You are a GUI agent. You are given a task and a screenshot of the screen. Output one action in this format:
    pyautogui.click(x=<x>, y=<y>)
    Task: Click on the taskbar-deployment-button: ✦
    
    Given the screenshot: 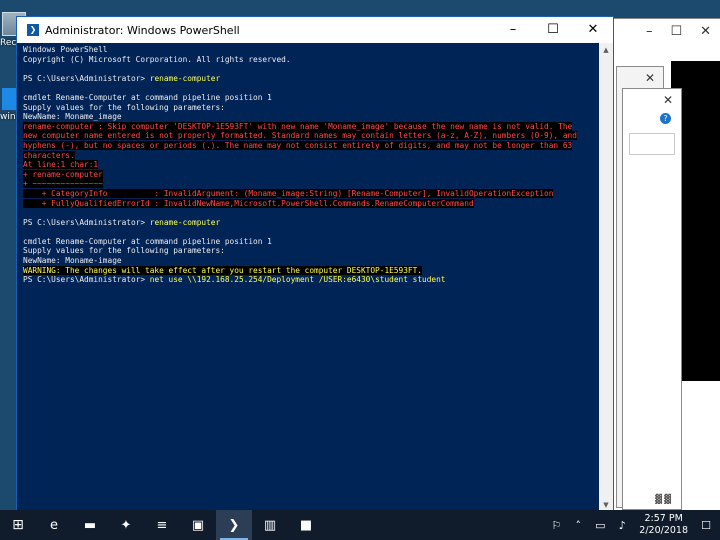 What is the action you would take?
    pyautogui.click(x=126, y=525)
    